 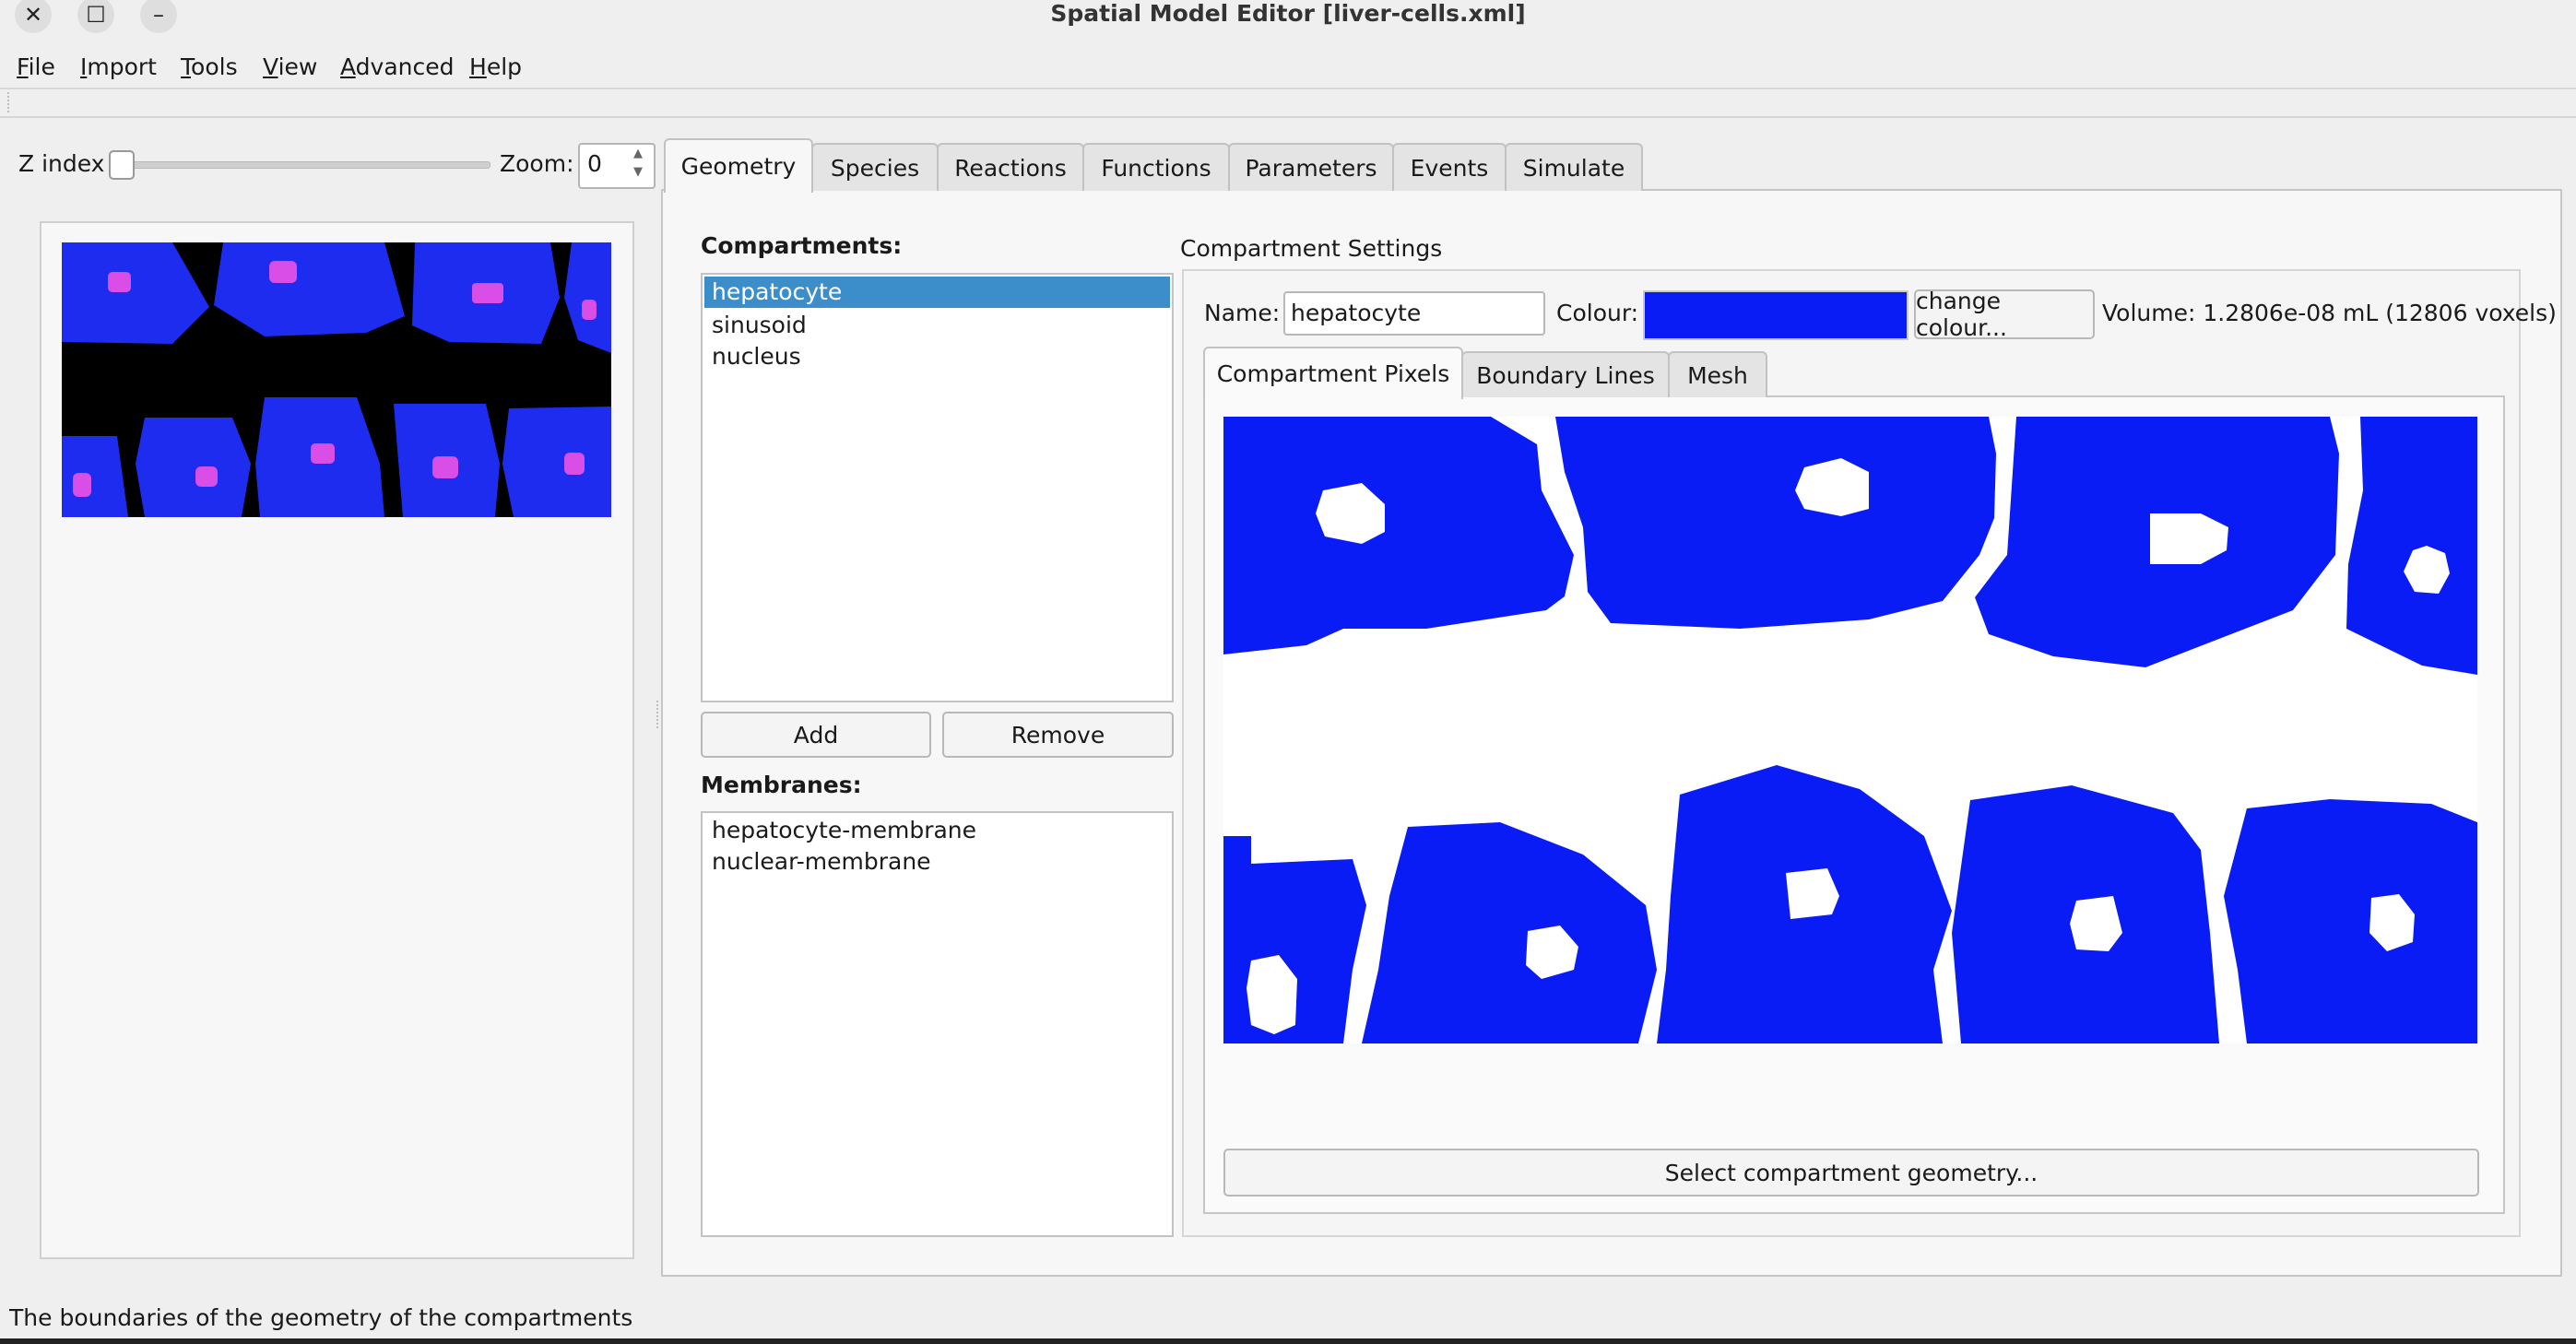 What do you see at coordinates (1288, 88) in the screenshot?
I see `menu-separator` at bounding box center [1288, 88].